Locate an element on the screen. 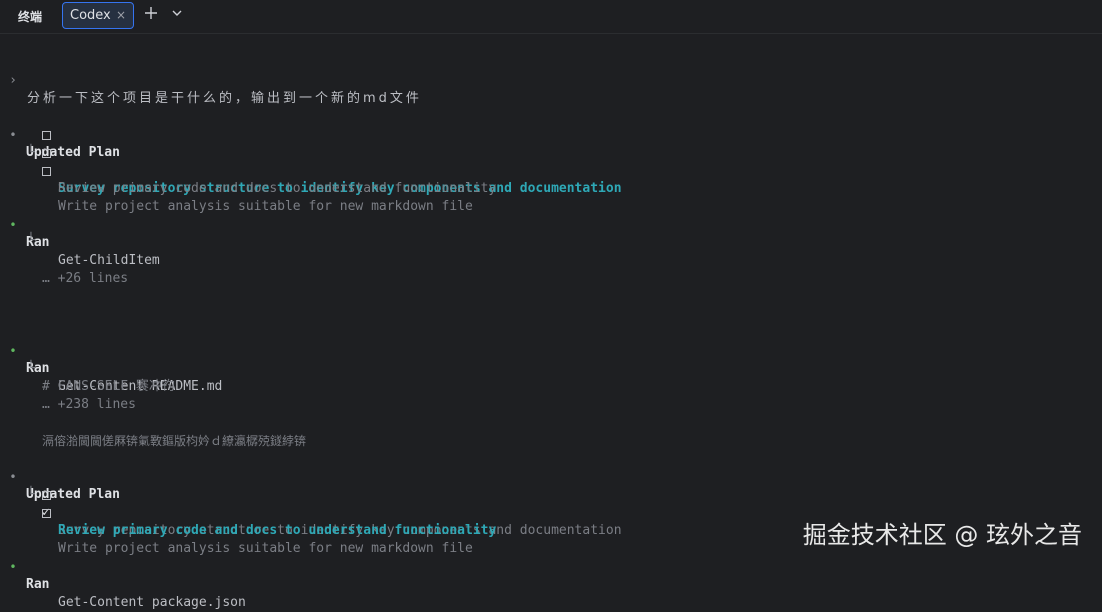 The height and width of the screenshot is (612, 1102). collapsed-output: … +26 lines is located at coordinates (64, 269).